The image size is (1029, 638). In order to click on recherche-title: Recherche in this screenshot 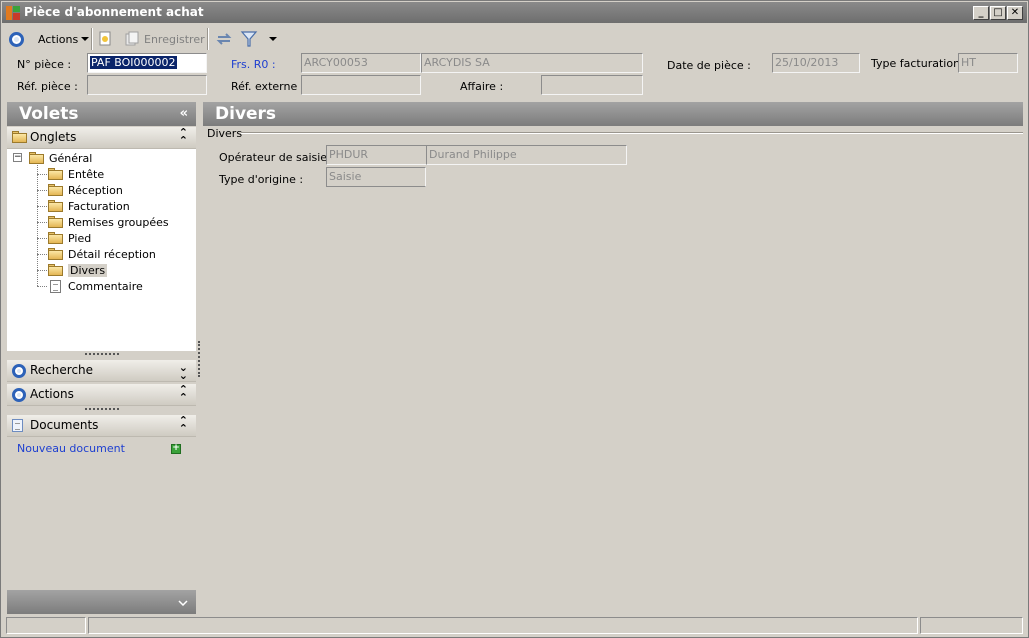, I will do `click(62, 370)`.